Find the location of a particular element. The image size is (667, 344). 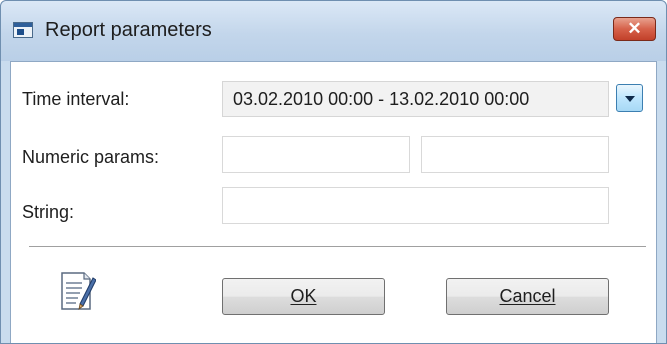

time-interval-dropdown-button is located at coordinates (629, 98).